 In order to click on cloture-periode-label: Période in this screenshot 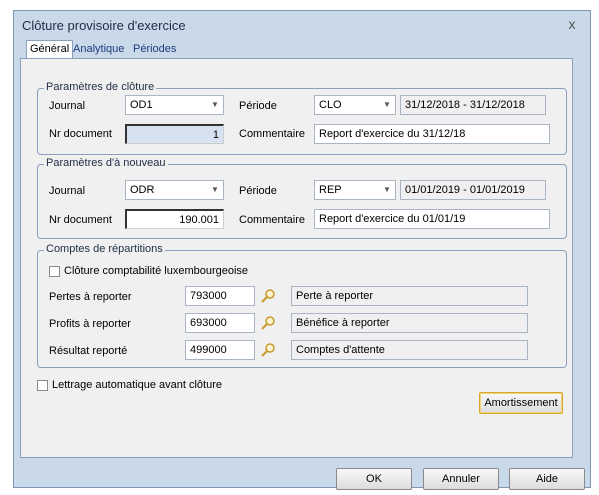, I will do `click(258, 106)`.